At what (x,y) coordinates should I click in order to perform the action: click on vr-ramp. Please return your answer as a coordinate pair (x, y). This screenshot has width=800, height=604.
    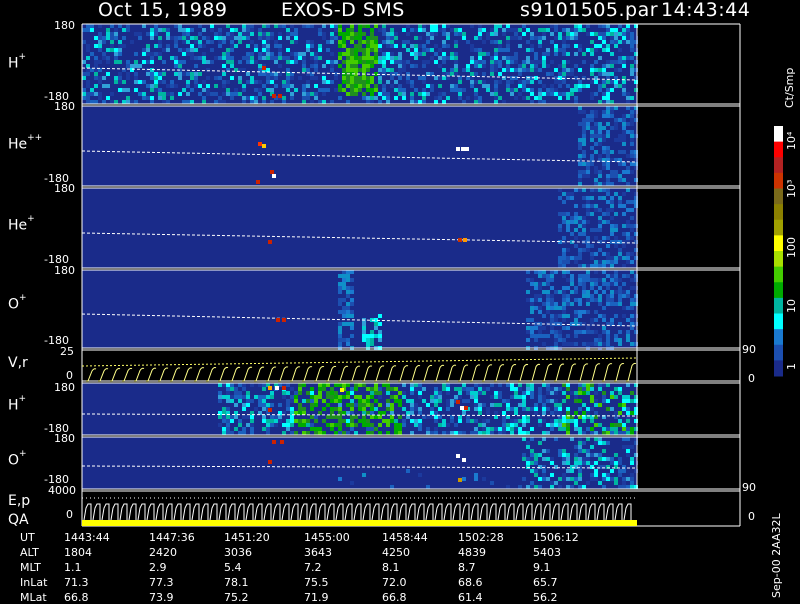
    Looking at the image, I should click on (631, 372).